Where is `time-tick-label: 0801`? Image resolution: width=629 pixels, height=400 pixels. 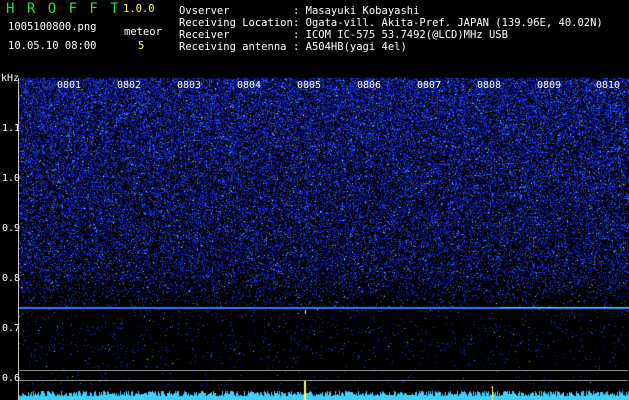 time-tick-label: 0801 is located at coordinates (69, 85).